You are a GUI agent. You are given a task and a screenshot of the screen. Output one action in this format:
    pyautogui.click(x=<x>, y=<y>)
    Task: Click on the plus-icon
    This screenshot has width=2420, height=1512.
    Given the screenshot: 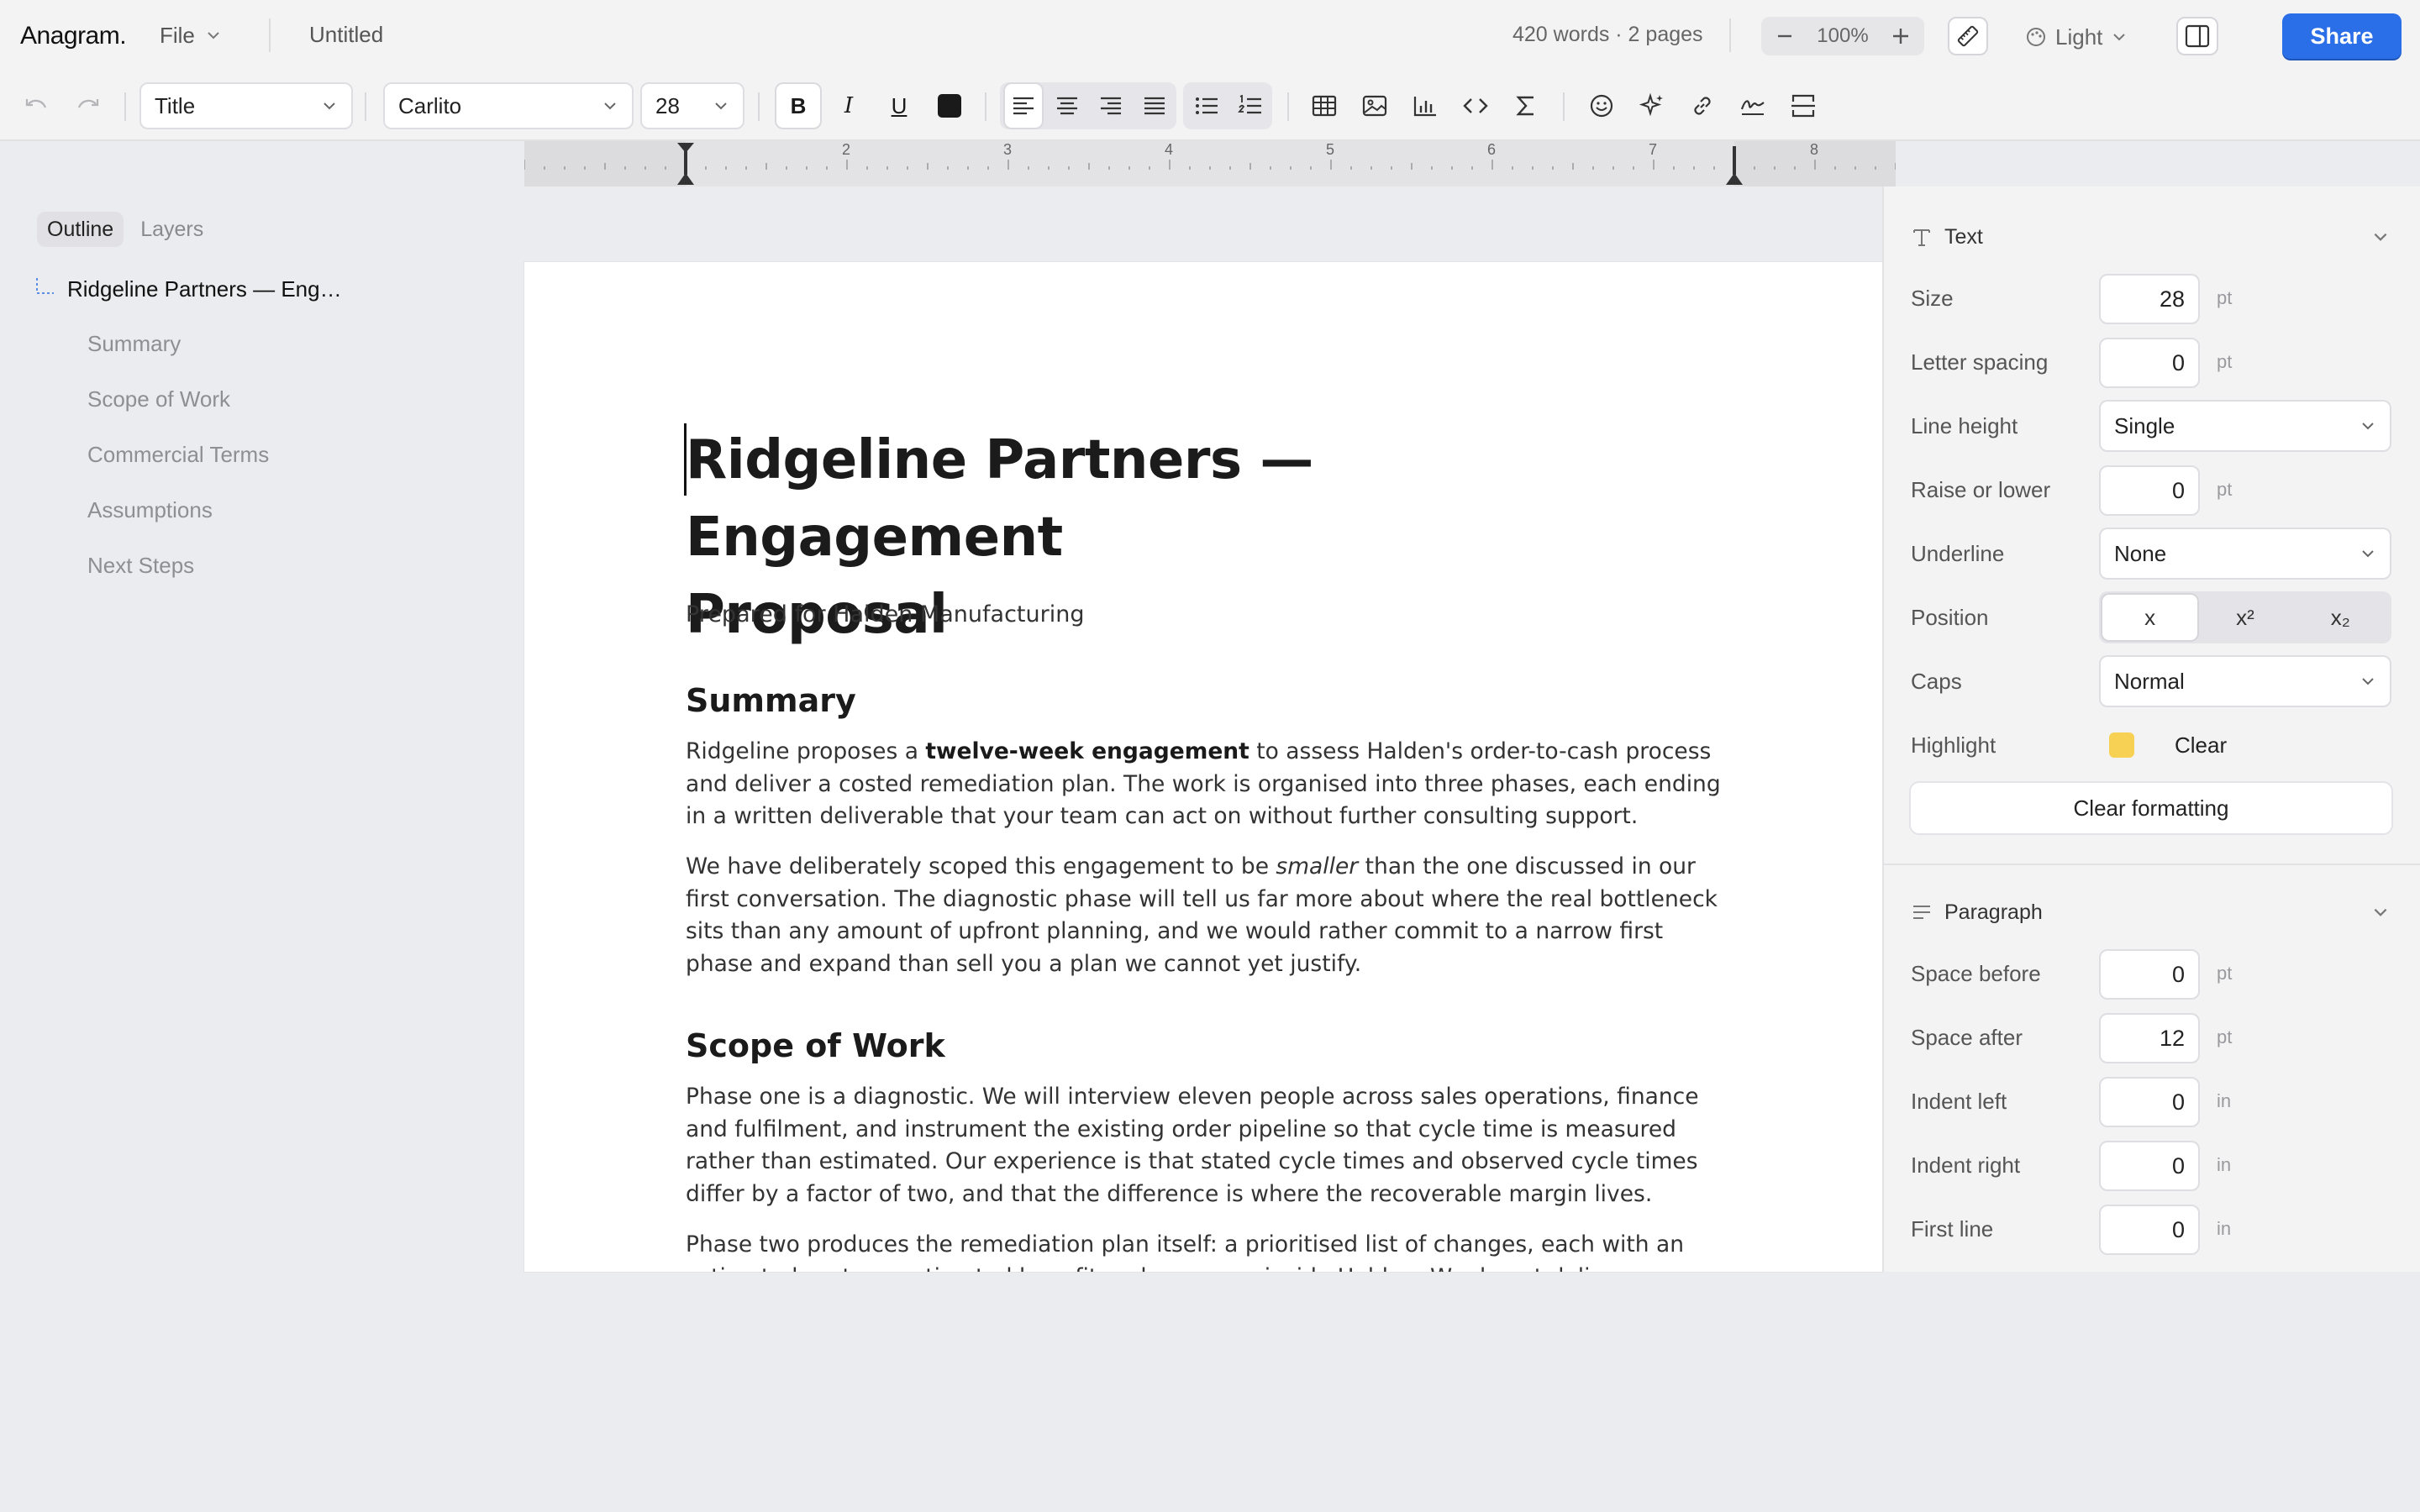 What is the action you would take?
    pyautogui.click(x=1900, y=36)
    